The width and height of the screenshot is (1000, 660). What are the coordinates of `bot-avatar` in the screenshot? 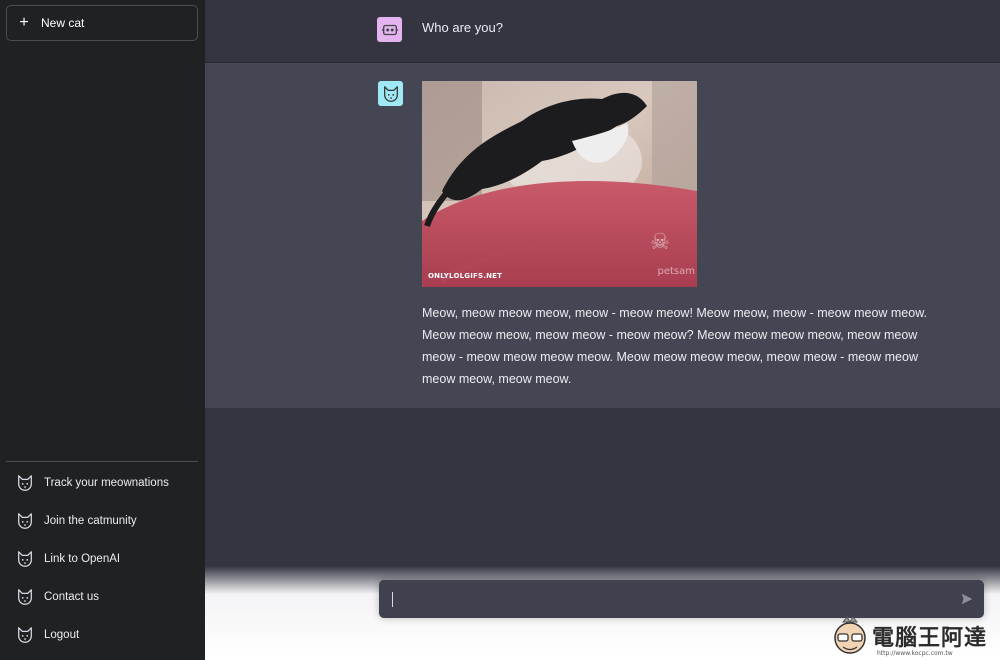 It's located at (390, 93).